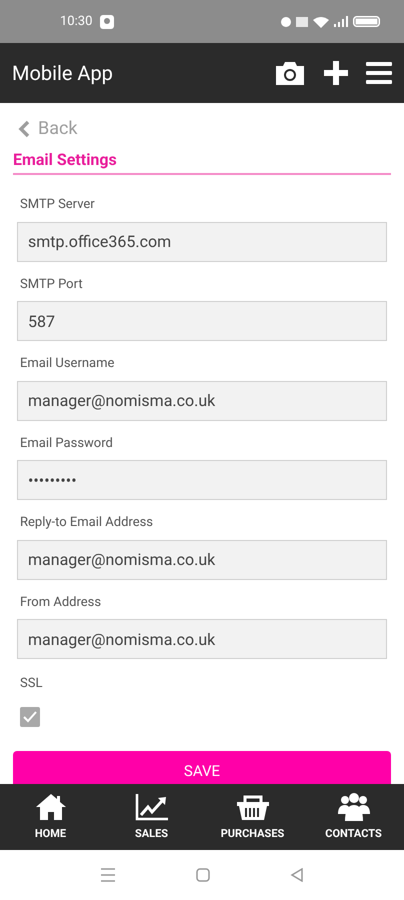 Image resolution: width=404 pixels, height=900 pixels. What do you see at coordinates (290, 73) in the screenshot?
I see `camera-icon` at bounding box center [290, 73].